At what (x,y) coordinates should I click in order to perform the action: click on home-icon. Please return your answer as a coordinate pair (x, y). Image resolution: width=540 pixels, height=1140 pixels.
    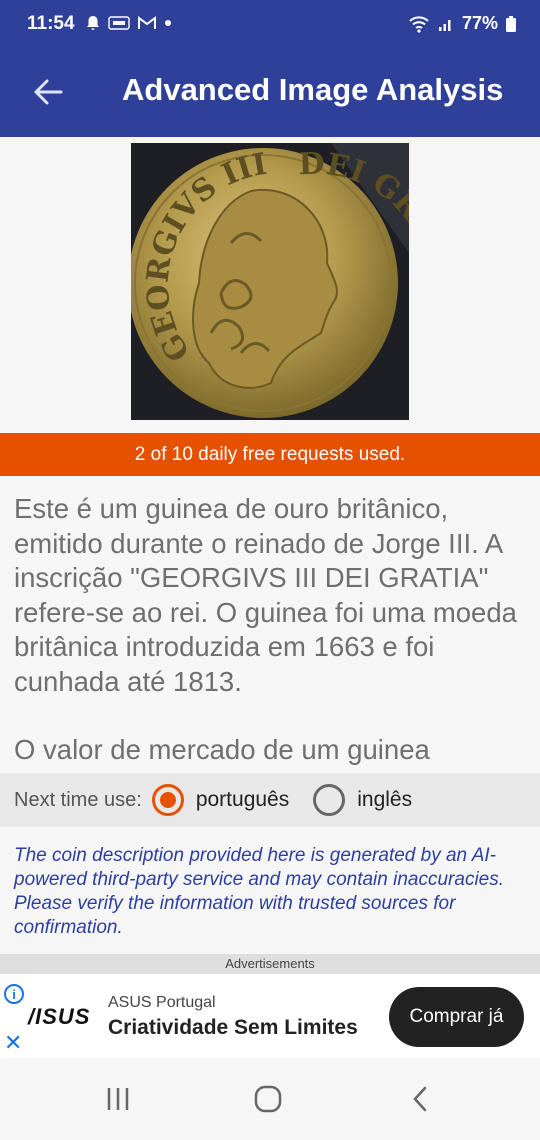
    Looking at the image, I should click on (268, 1099).